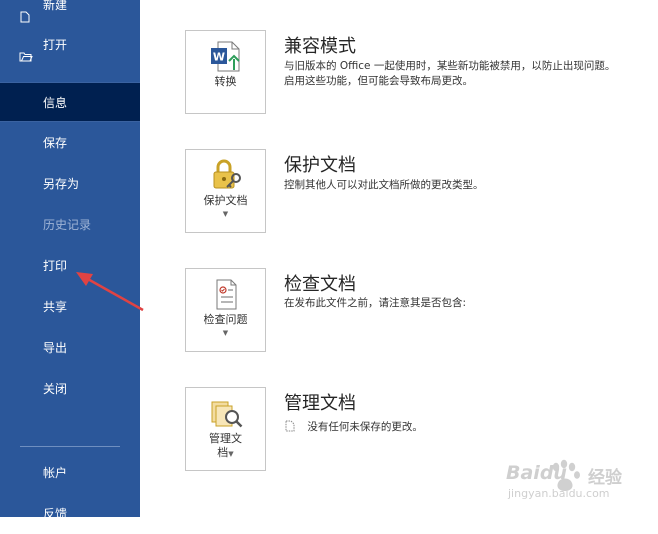  I want to click on nav-label: 帐户, so click(55, 473).